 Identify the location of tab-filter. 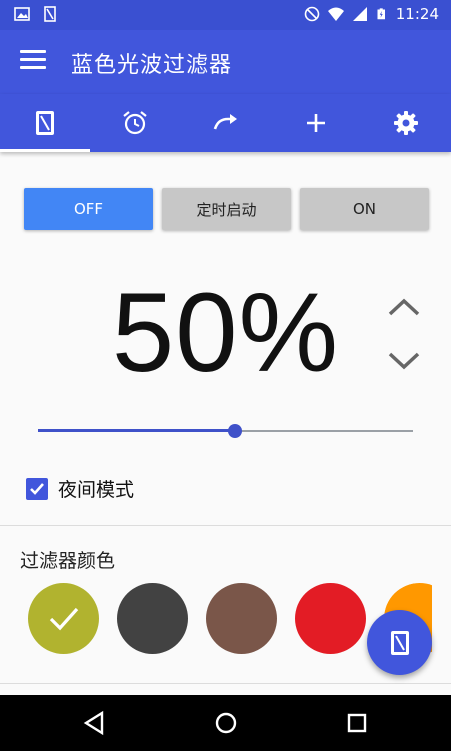
(45, 123).